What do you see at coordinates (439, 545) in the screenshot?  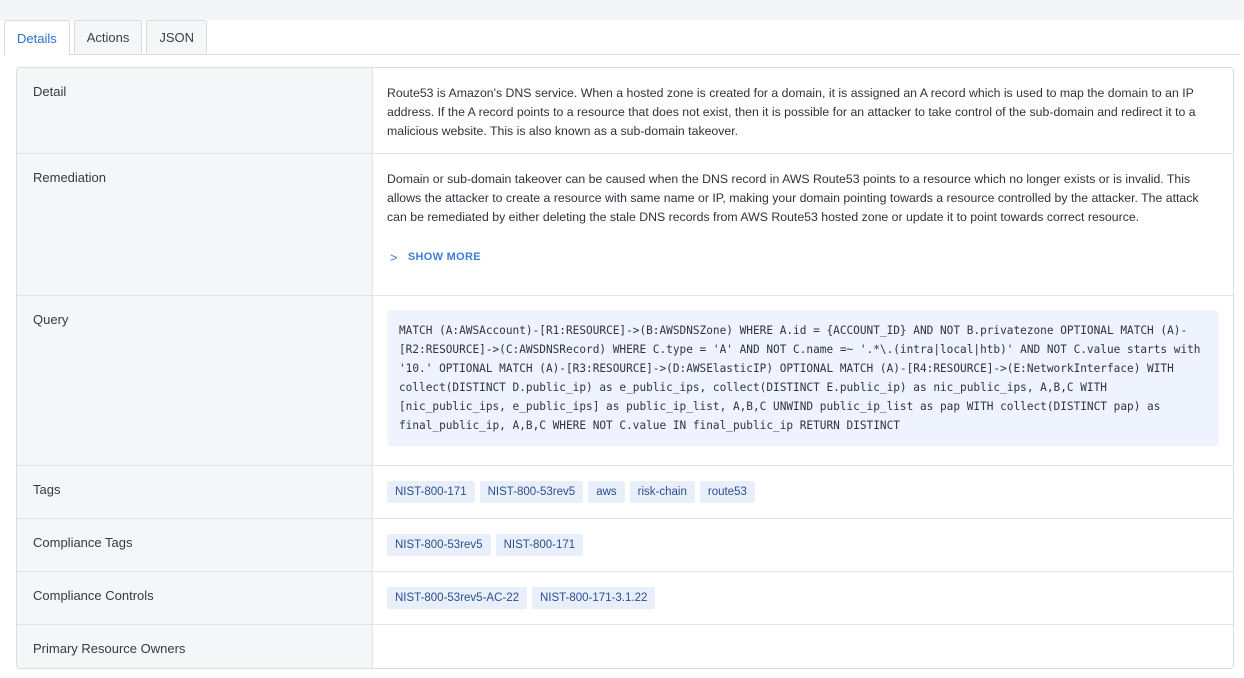 I see `compliance-tag-chip: NIST-800-53rev5` at bounding box center [439, 545].